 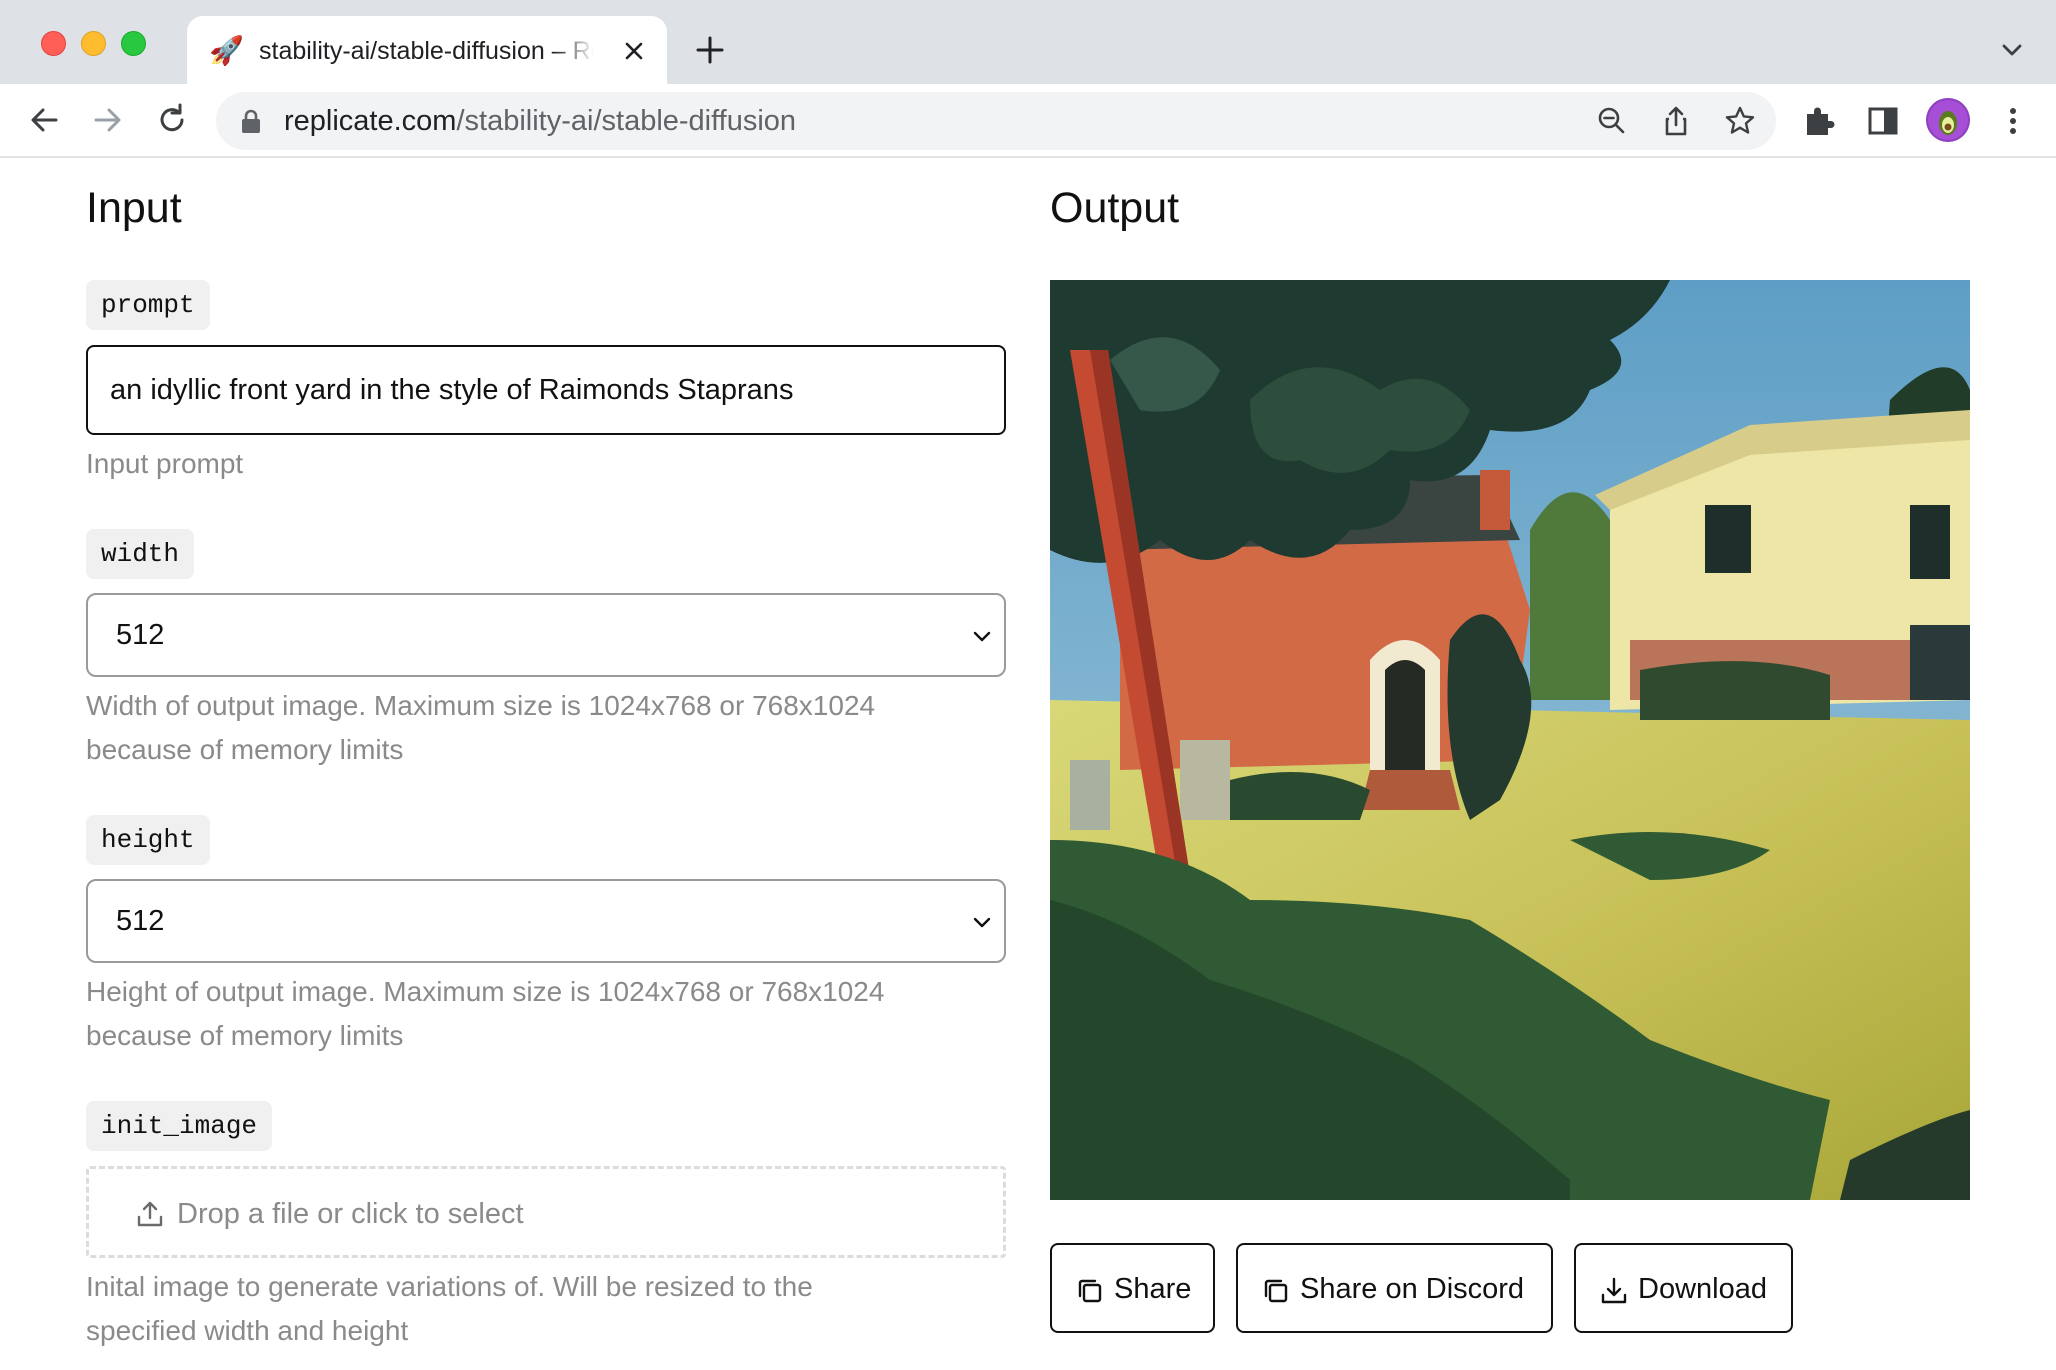 What do you see at coordinates (546, 635) in the screenshot?
I see `width-select: 512` at bounding box center [546, 635].